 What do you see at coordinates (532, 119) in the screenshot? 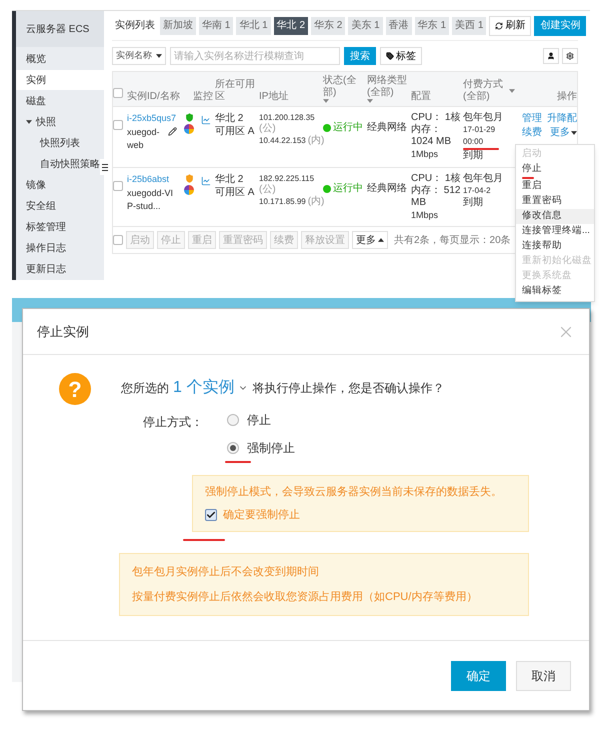
I see `action-link: 管理` at bounding box center [532, 119].